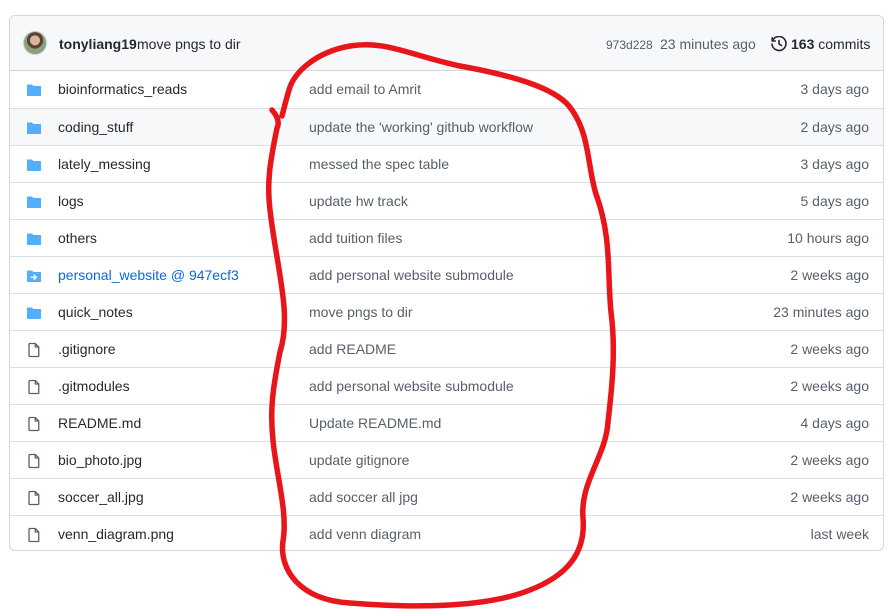 The image size is (891, 610). What do you see at coordinates (71, 201) in the screenshot?
I see `file-name-link: logs` at bounding box center [71, 201].